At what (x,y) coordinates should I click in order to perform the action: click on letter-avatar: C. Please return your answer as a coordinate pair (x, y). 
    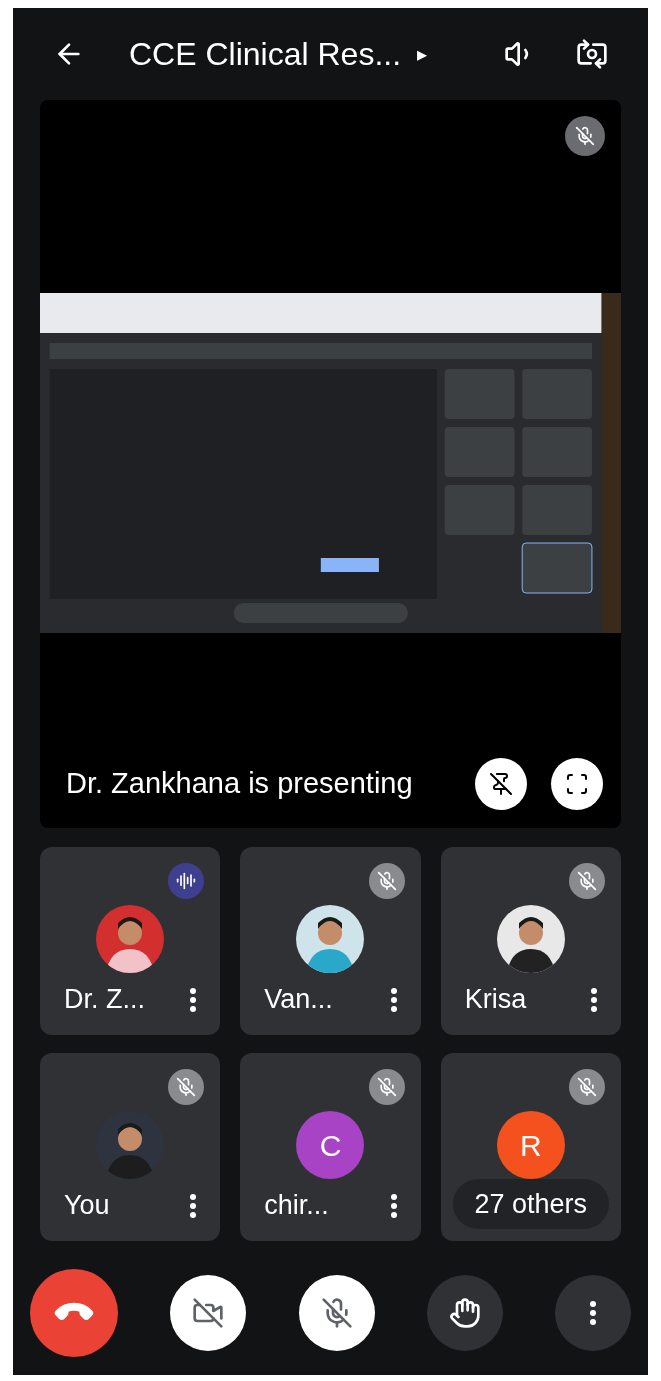
    Looking at the image, I should click on (330, 1145).